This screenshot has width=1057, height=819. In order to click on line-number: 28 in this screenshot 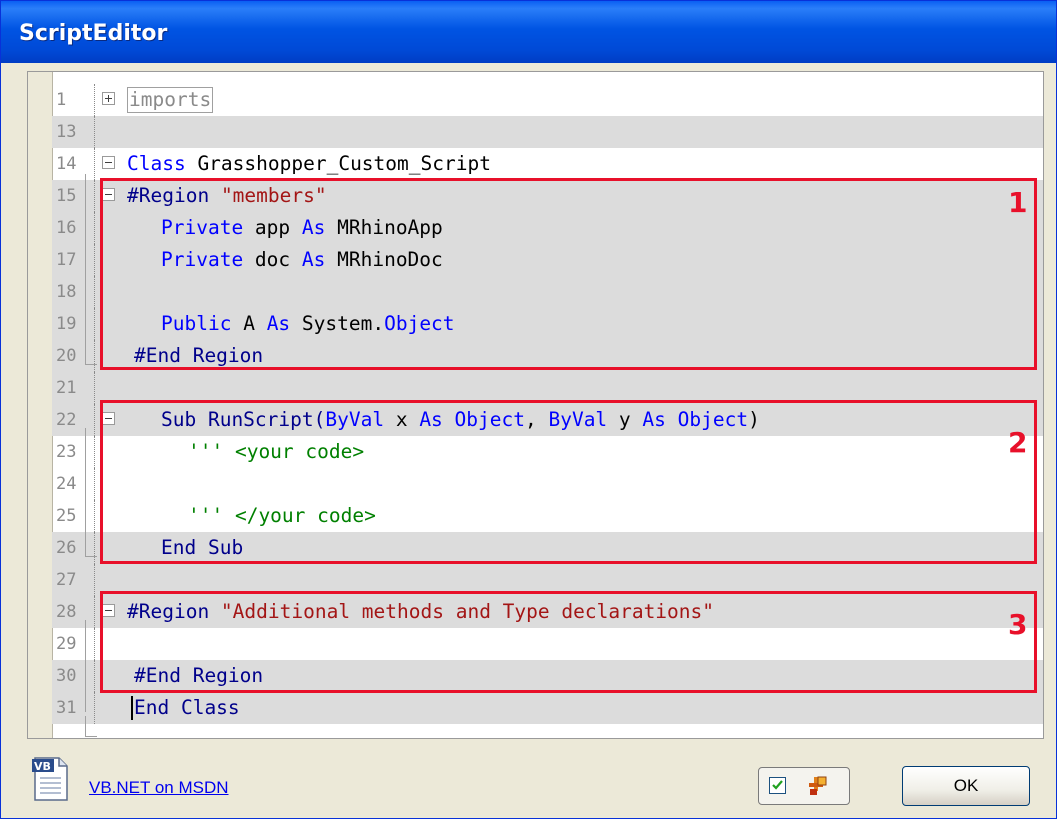, I will do `click(66, 612)`.